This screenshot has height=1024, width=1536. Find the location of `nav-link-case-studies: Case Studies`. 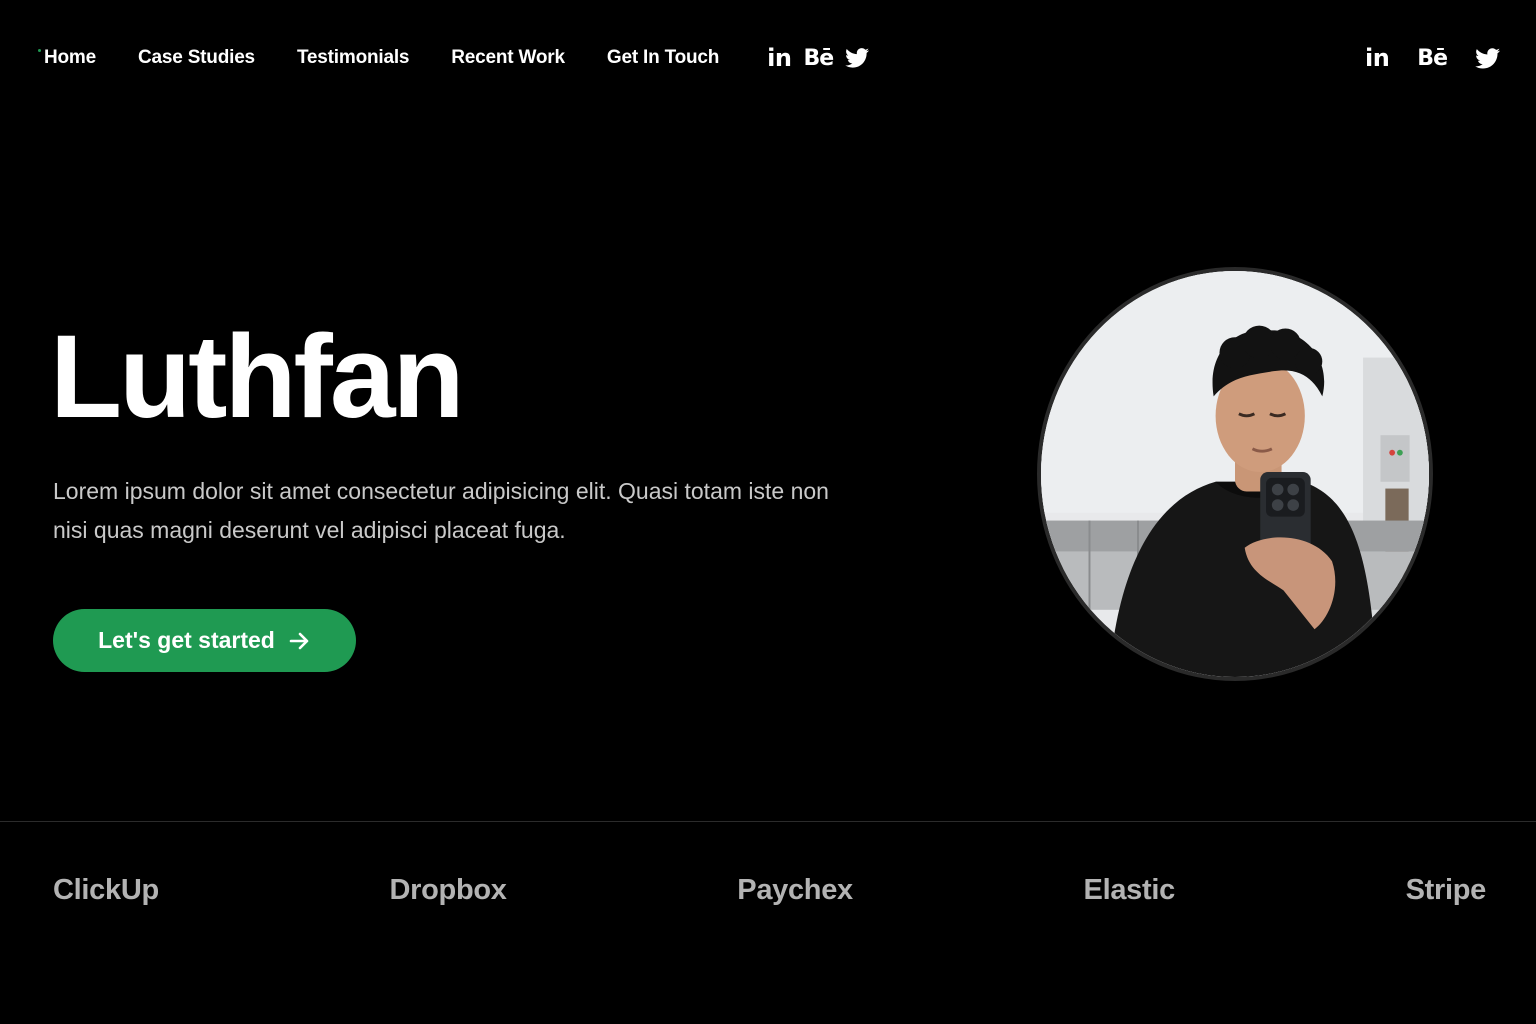

nav-link-case-studies: Case Studies is located at coordinates (196, 58).